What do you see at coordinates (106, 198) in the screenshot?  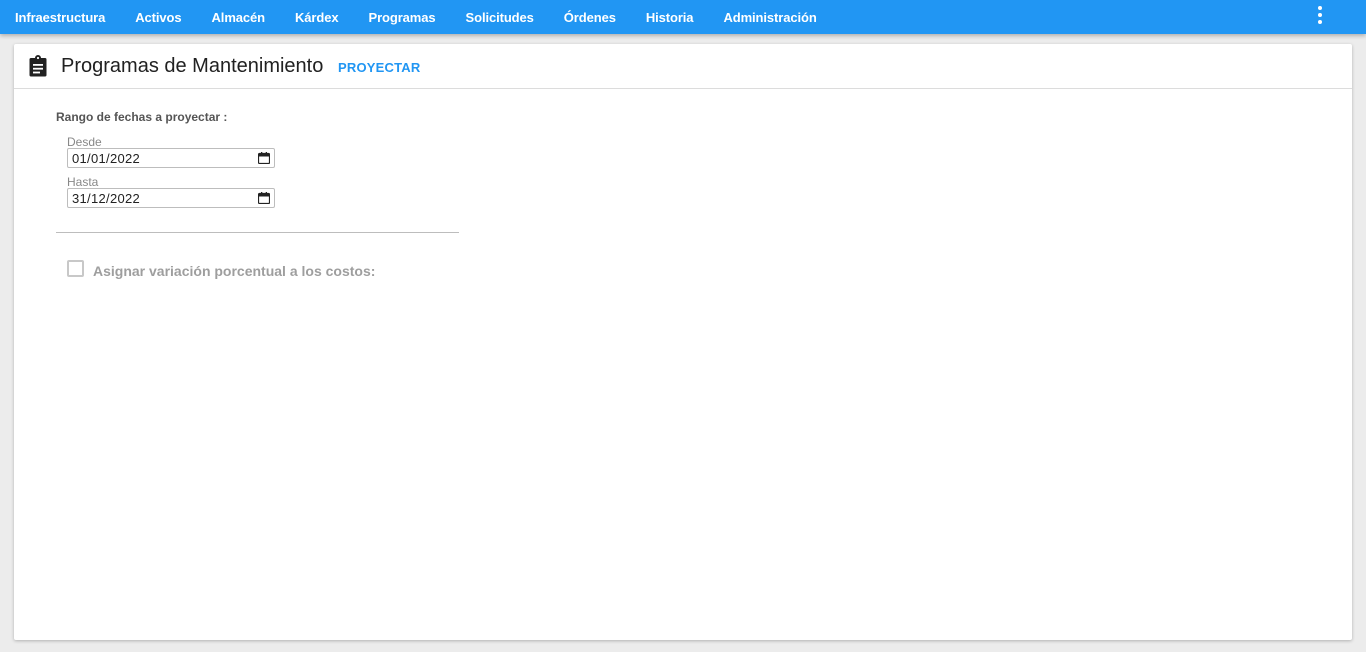 I see `hasta-date-value: 31/12/2022` at bounding box center [106, 198].